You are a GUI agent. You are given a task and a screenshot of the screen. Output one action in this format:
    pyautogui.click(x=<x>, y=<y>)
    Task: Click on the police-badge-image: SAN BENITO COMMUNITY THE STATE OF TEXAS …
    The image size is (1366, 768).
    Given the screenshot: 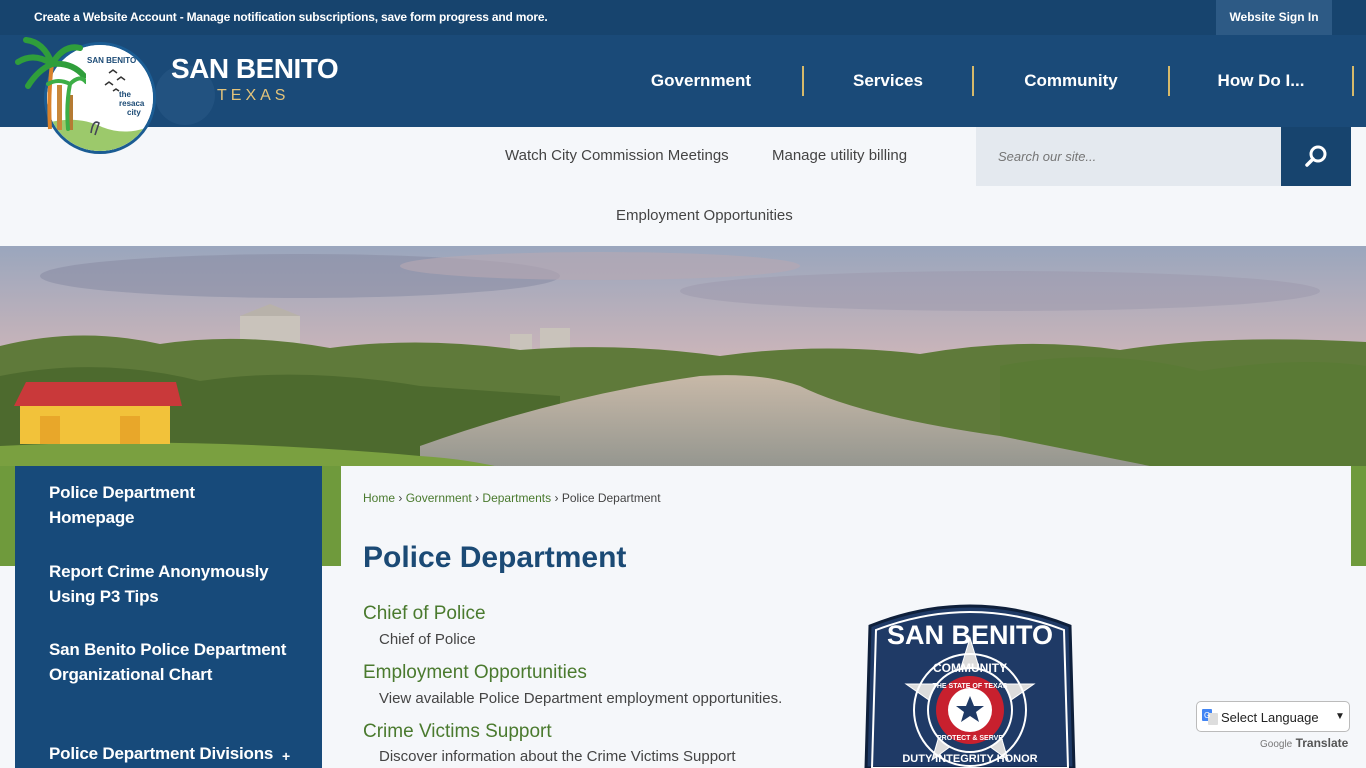 What is the action you would take?
    pyautogui.click(x=970, y=686)
    